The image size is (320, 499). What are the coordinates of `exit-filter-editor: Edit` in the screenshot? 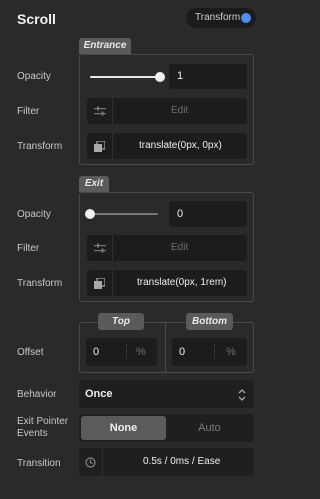 It's located at (167, 248).